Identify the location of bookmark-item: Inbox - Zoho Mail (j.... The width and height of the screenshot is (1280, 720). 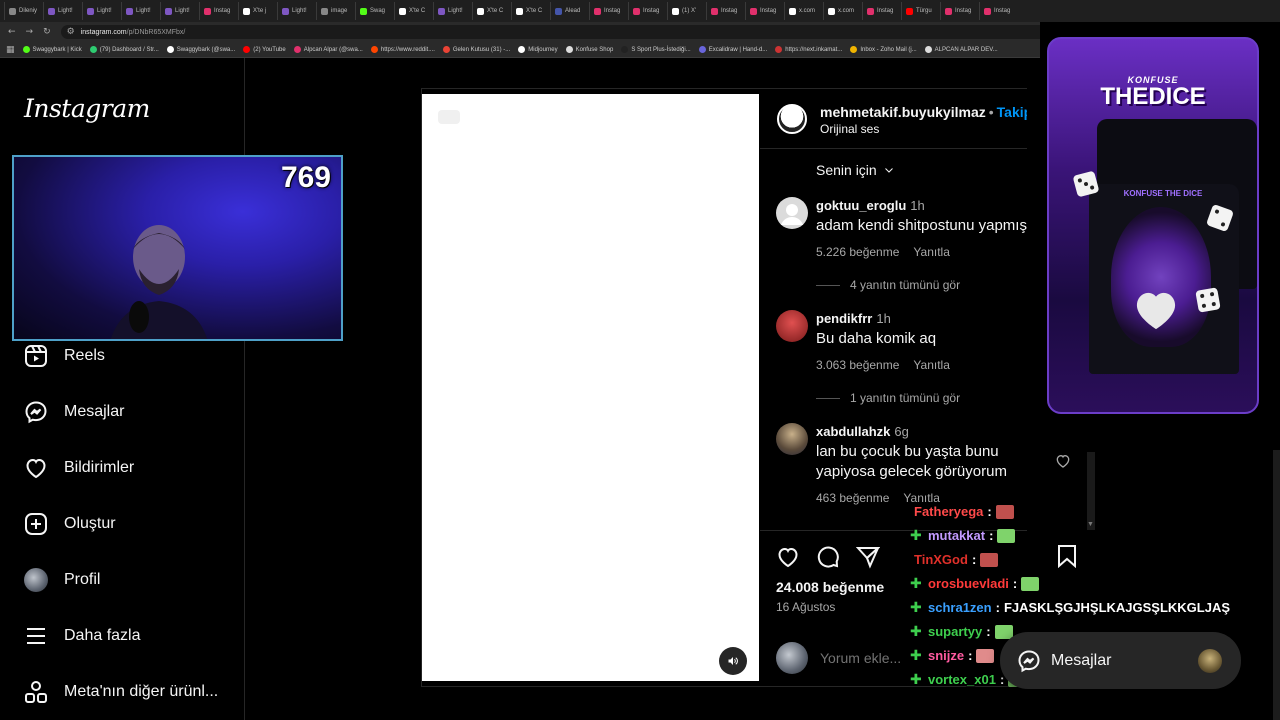
(883, 49).